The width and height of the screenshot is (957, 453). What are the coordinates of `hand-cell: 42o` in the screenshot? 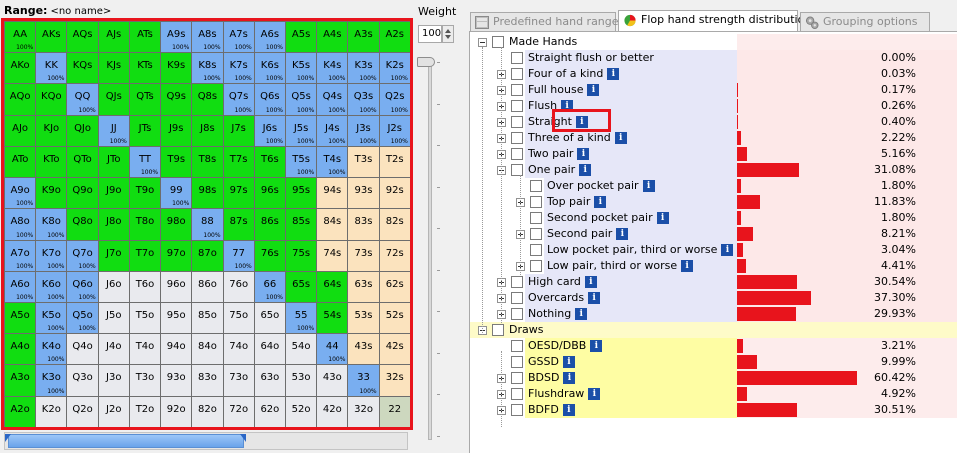 It's located at (332, 411).